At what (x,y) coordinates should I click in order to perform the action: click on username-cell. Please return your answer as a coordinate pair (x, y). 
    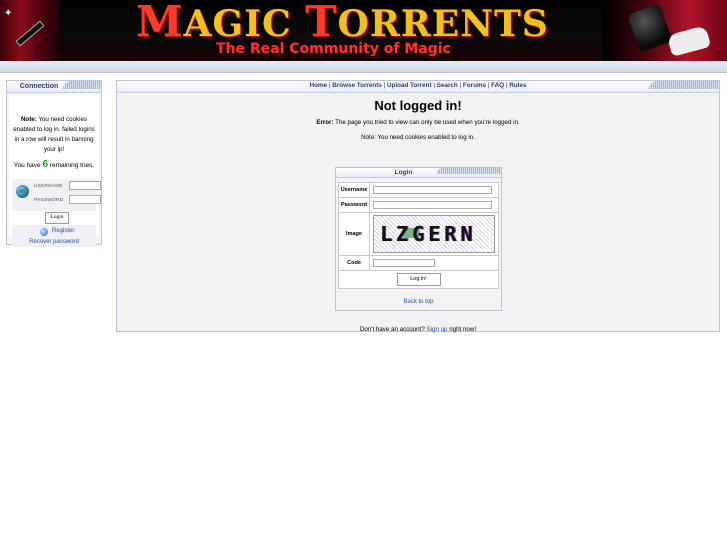
    Looking at the image, I should click on (434, 190).